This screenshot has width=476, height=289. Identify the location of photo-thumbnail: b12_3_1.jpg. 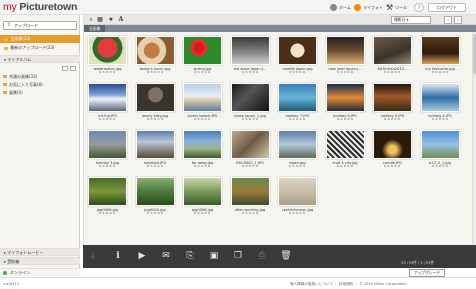
(440, 149).